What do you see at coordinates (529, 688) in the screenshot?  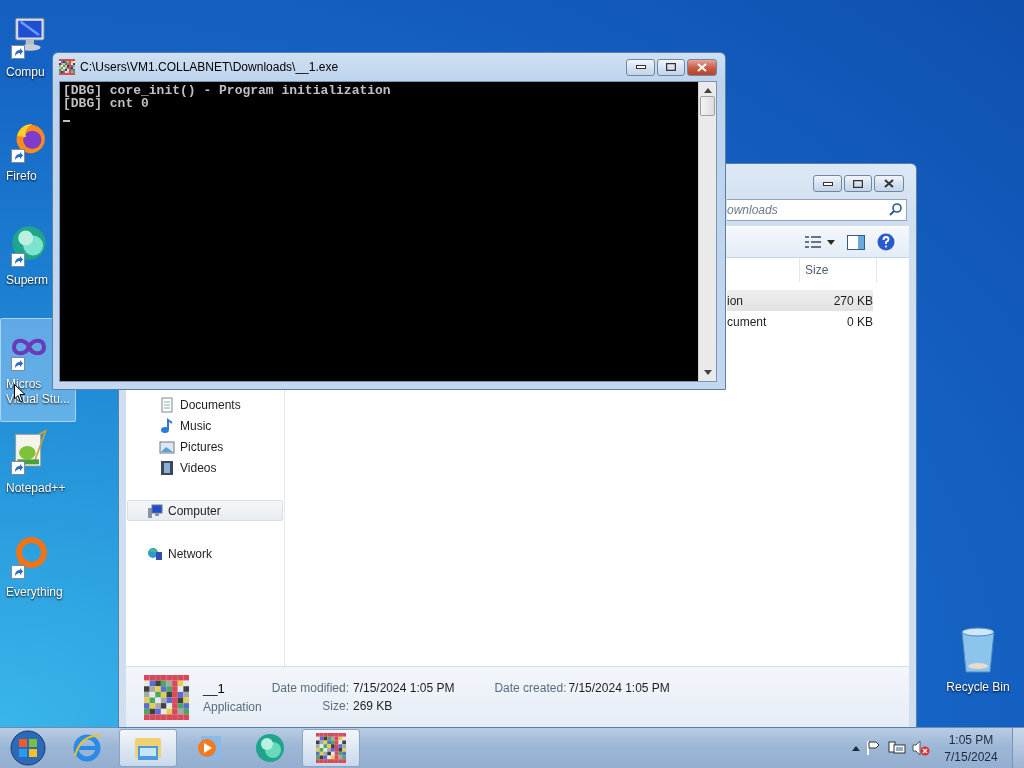 I see `property-label: Date created:` at bounding box center [529, 688].